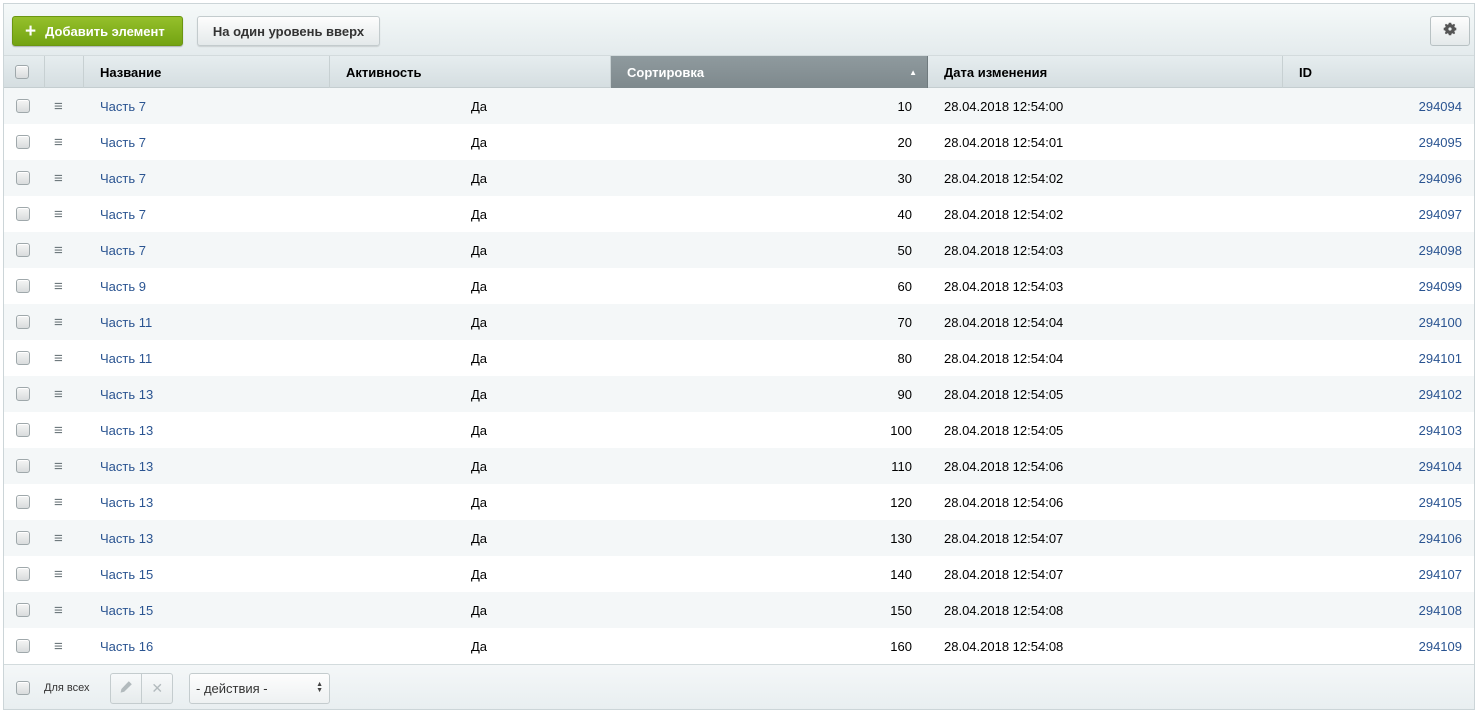 The image size is (1477, 712). What do you see at coordinates (739, 646) in the screenshot?
I see `table-row: ≡ Часть 16 Да 160 28.04.2018 12:54:08 294109` at bounding box center [739, 646].